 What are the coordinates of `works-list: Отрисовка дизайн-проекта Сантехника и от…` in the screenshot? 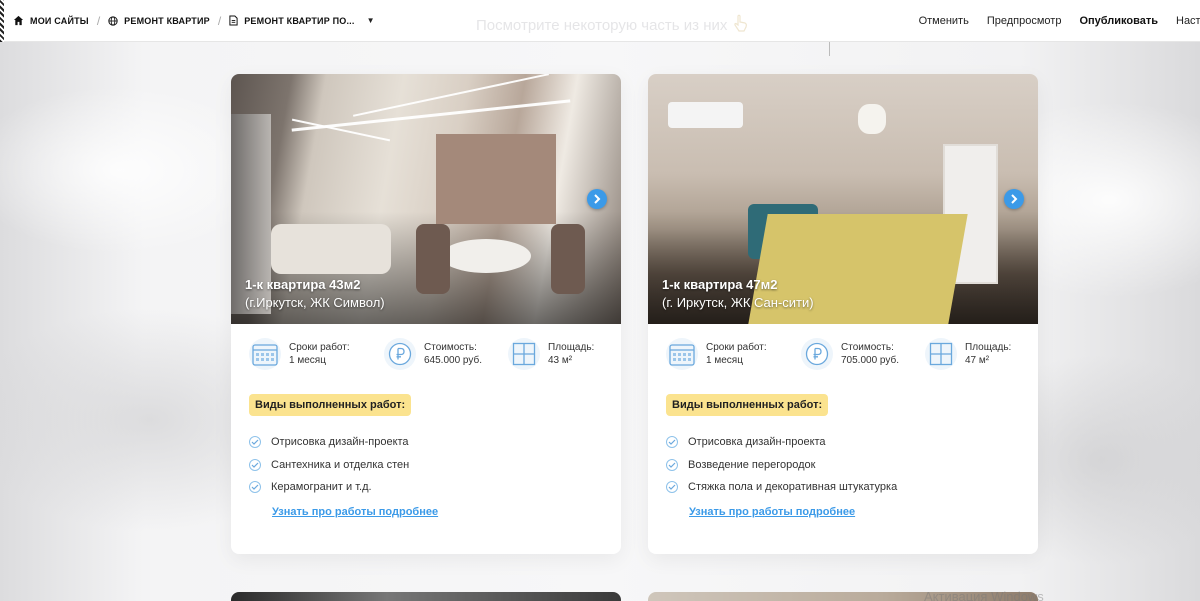 It's located at (435, 465).